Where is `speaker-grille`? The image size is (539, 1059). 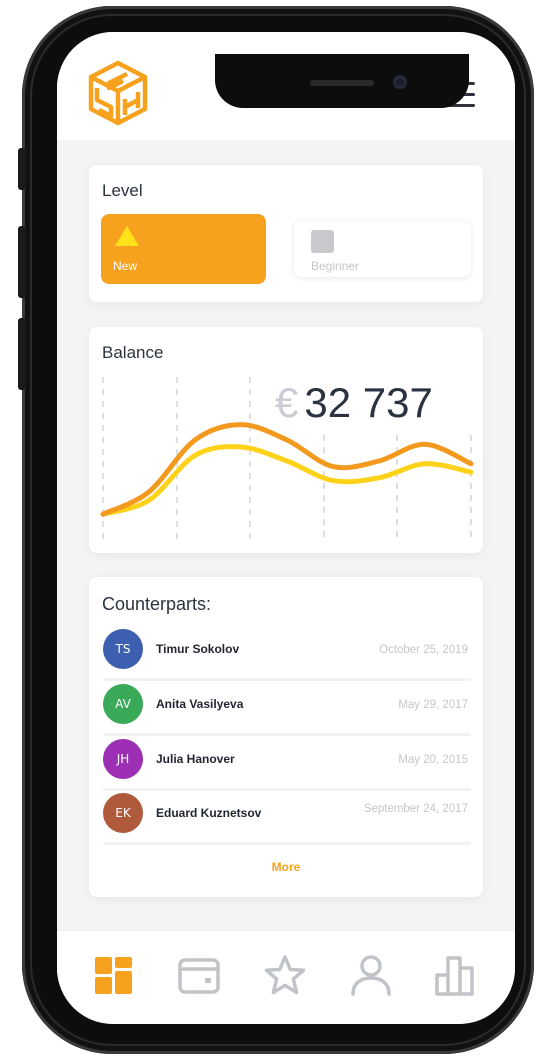 speaker-grille is located at coordinates (342, 83).